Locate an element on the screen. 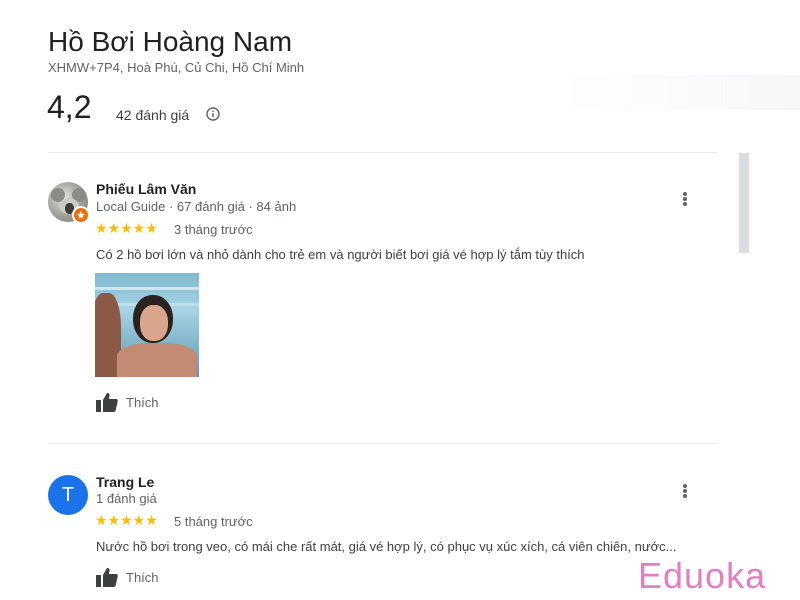 This screenshot has height=600, width=800. local-guide-badge-icon is located at coordinates (81, 215).